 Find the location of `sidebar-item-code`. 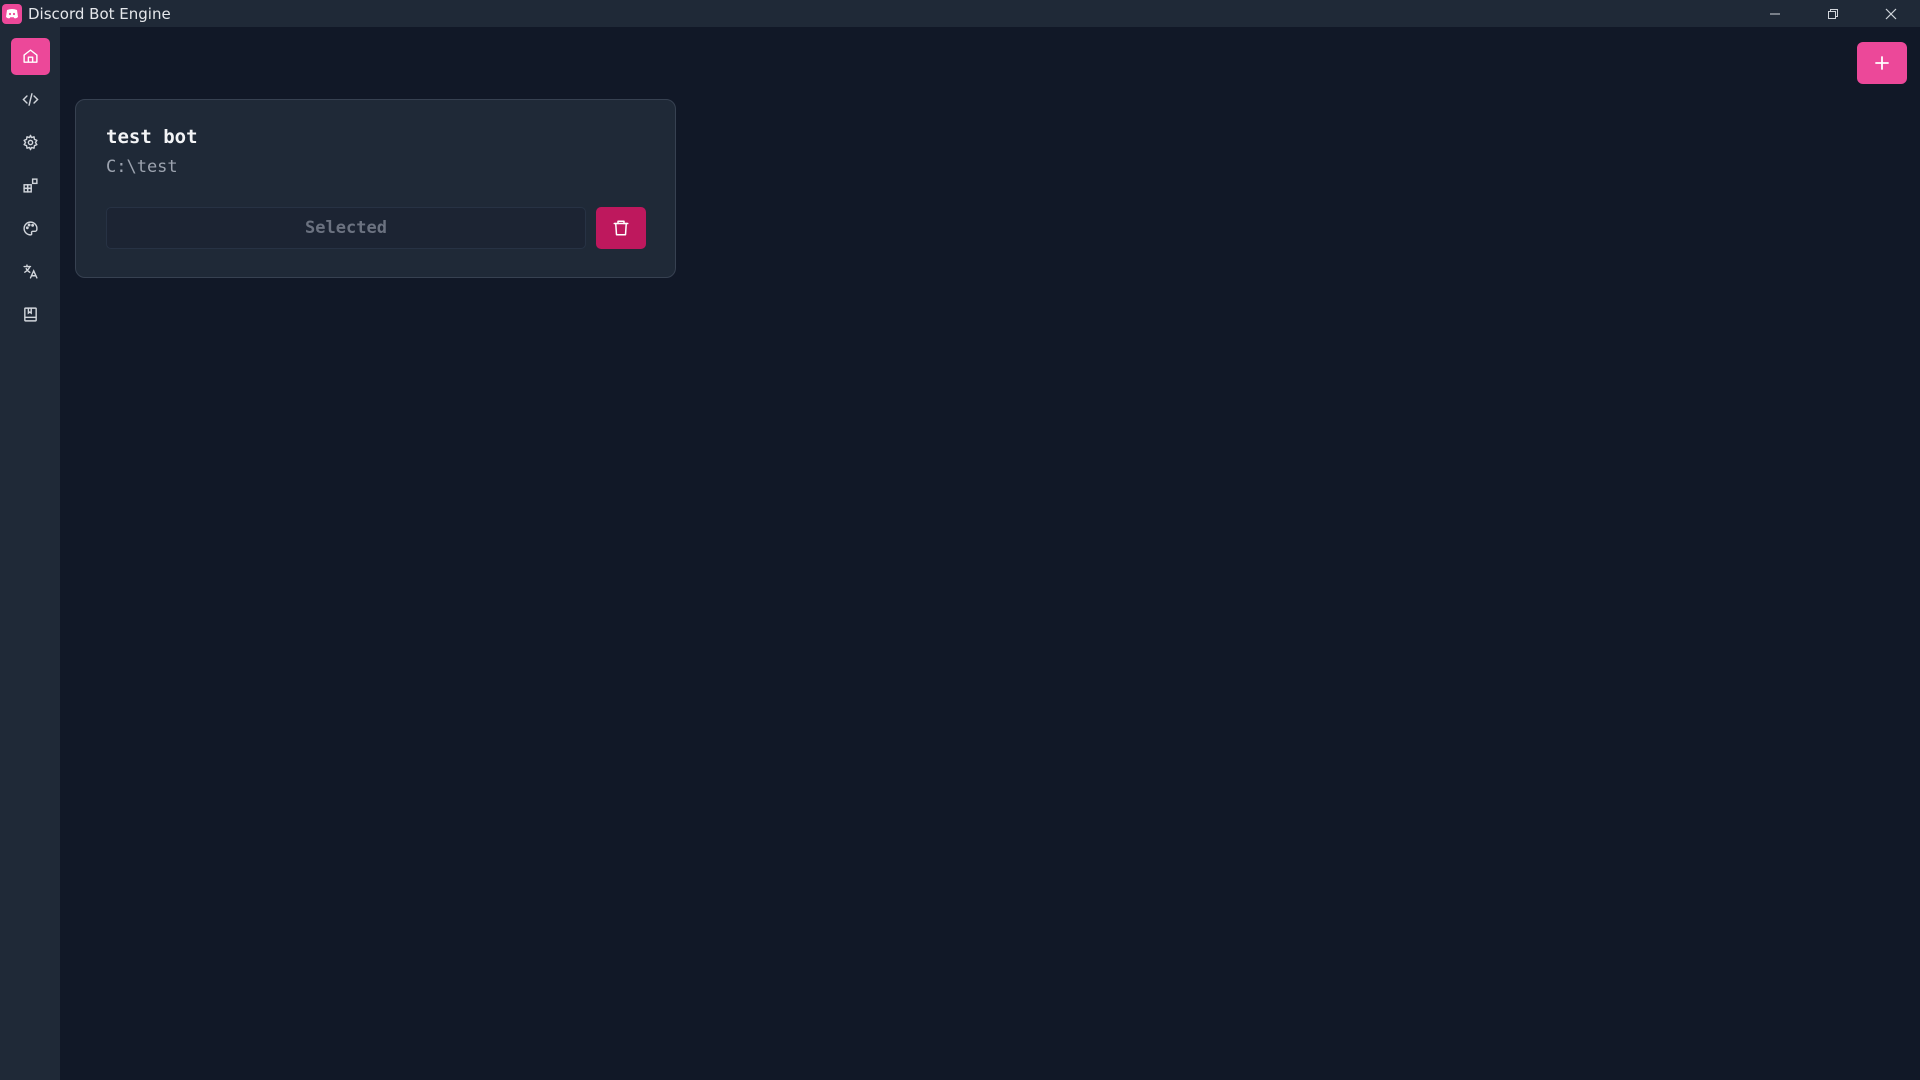

sidebar-item-code is located at coordinates (30, 99).